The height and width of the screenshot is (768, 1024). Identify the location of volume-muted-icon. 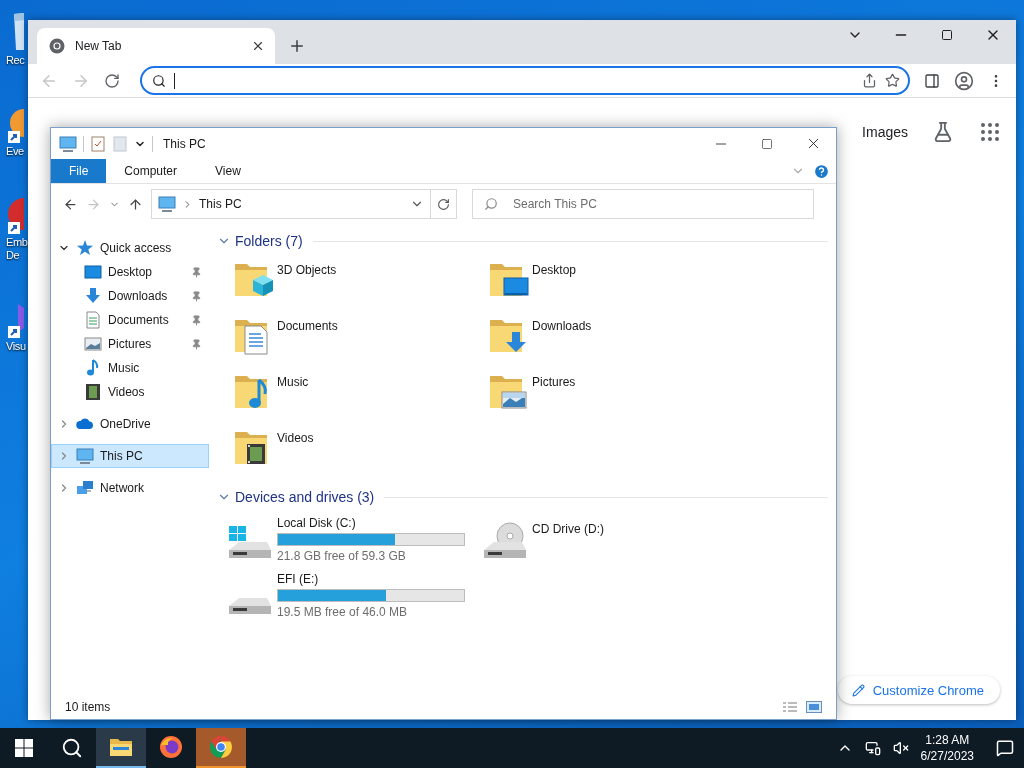
(900, 748).